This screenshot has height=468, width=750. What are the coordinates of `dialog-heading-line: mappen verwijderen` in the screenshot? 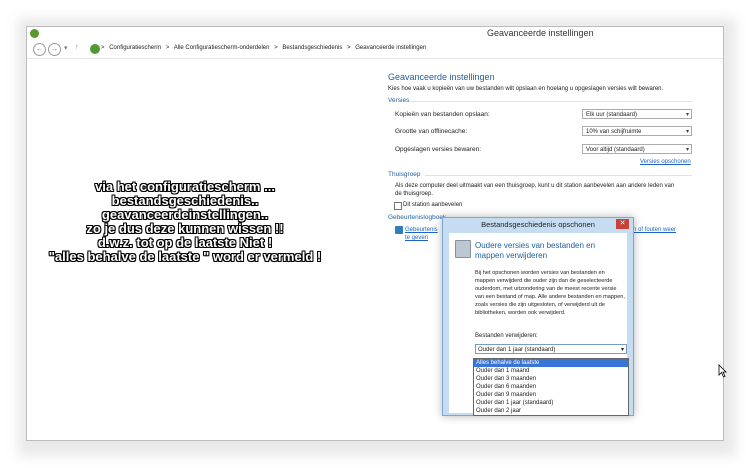 It's located at (511, 255).